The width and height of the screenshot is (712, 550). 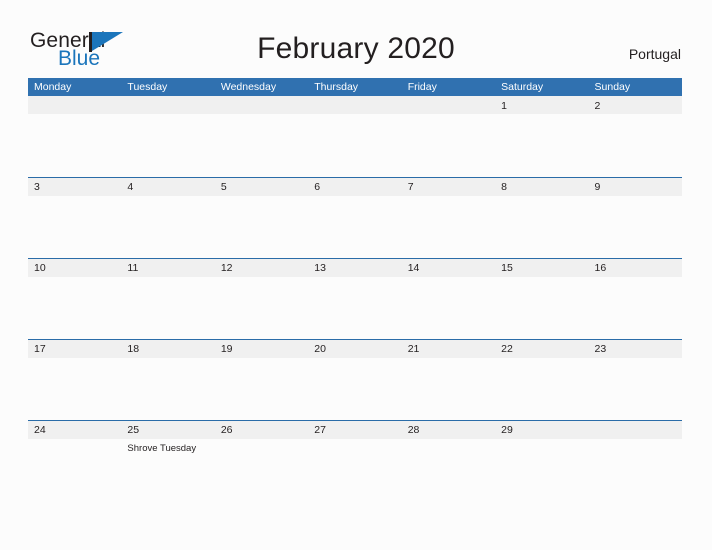 I want to click on day-number: 21, so click(x=413, y=349).